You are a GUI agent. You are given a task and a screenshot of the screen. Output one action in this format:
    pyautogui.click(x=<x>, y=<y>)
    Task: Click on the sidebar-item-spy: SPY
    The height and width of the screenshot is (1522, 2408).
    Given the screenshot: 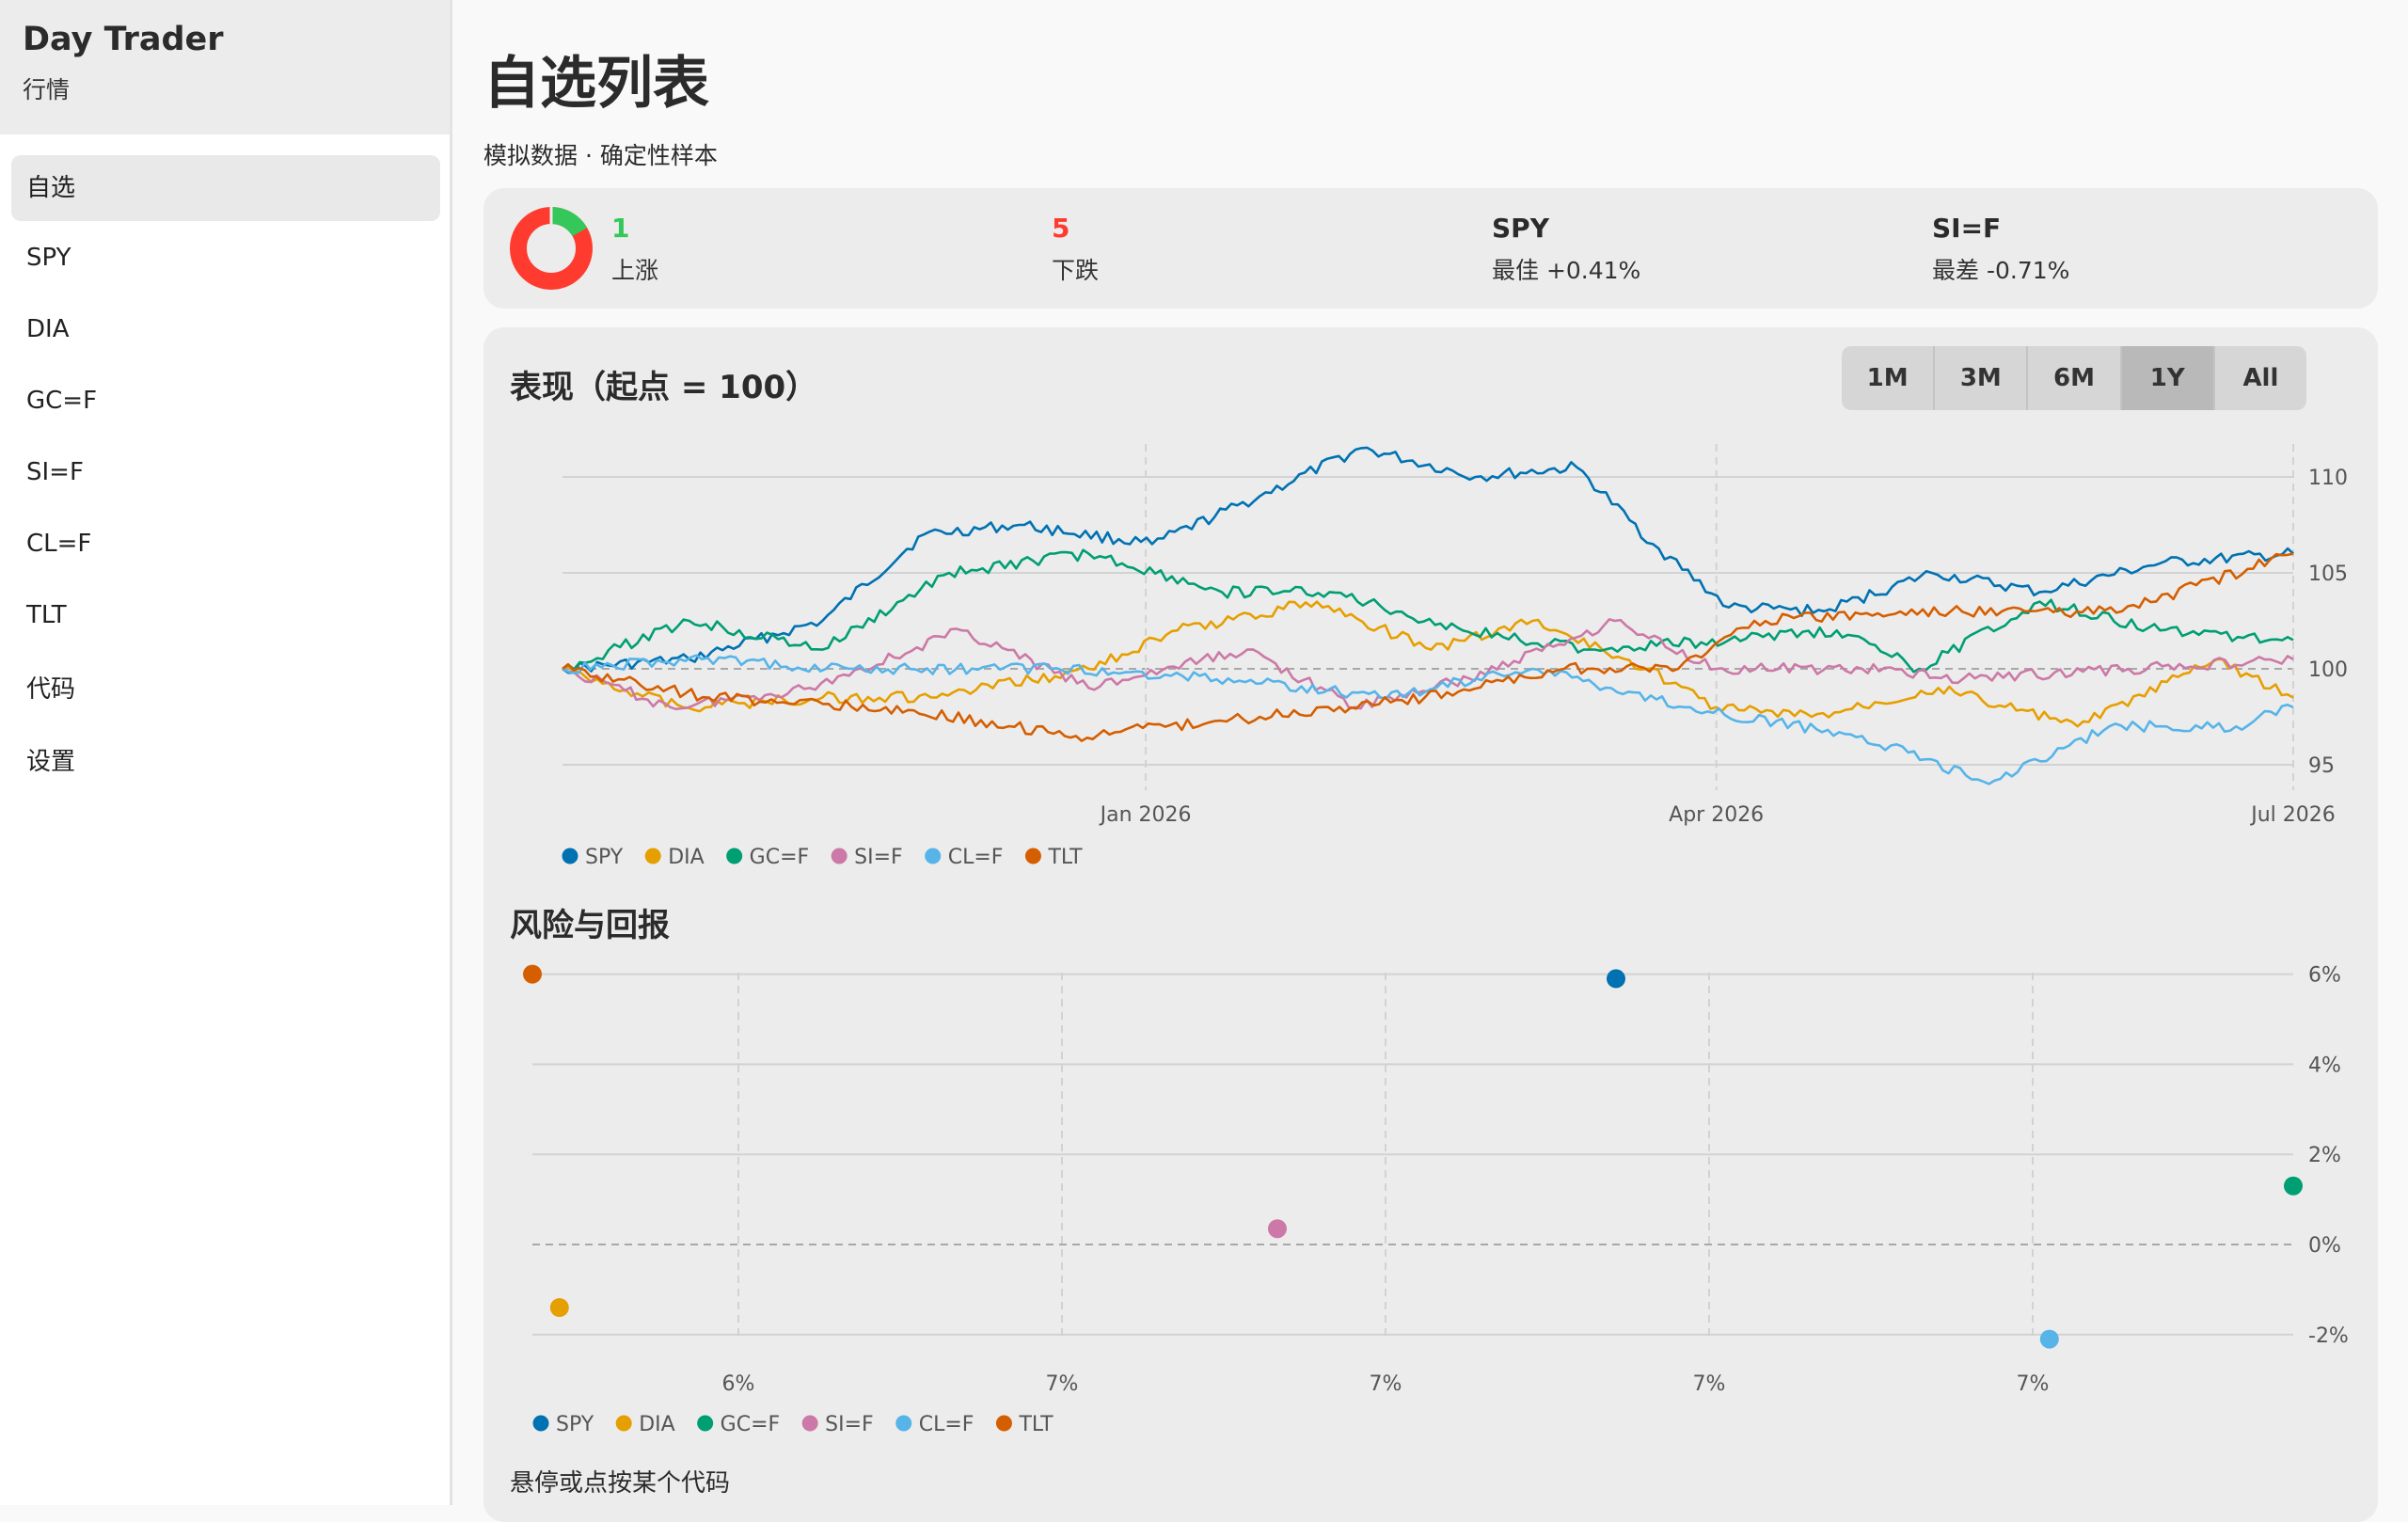 What is the action you would take?
    pyautogui.click(x=226, y=258)
    